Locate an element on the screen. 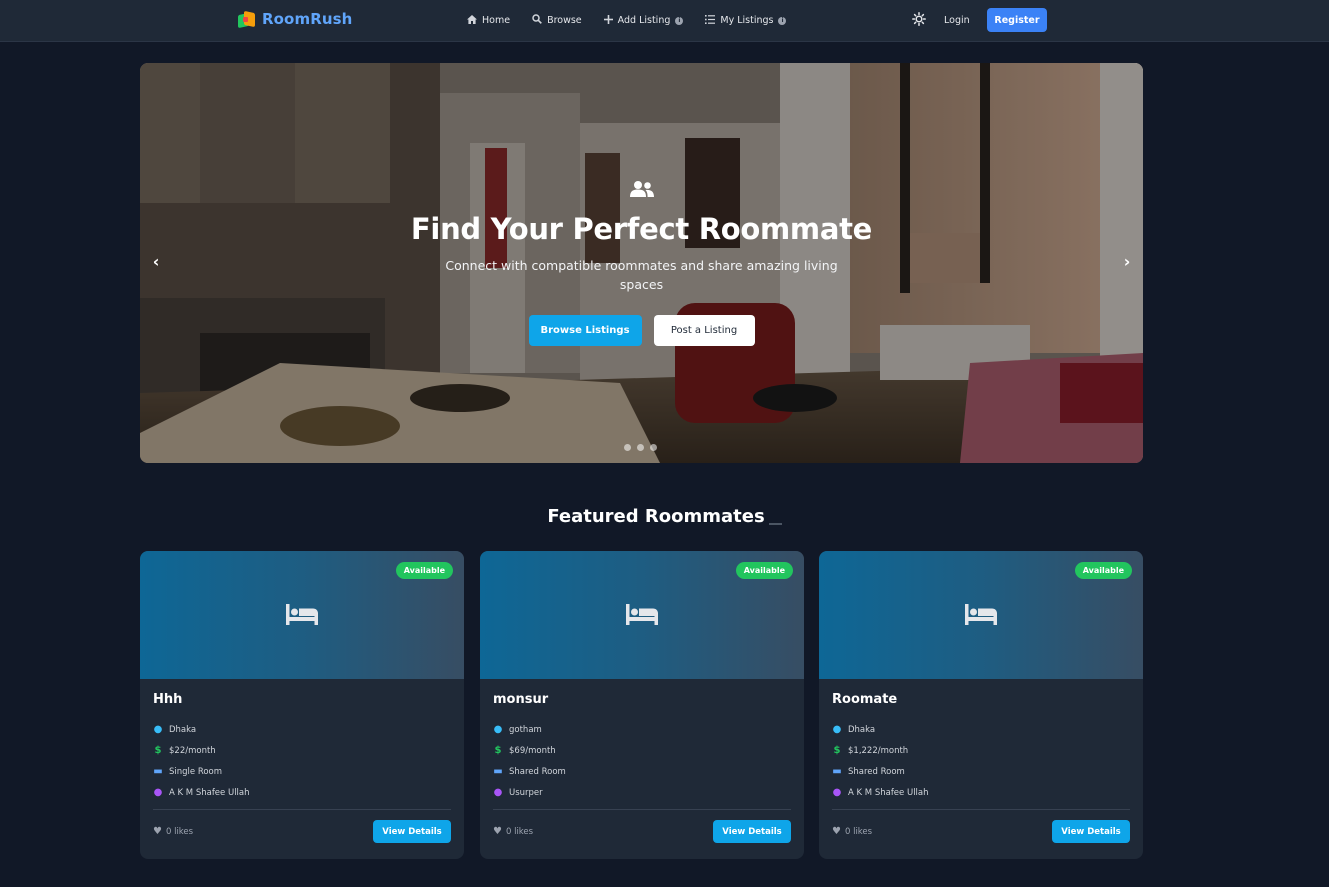 The height and width of the screenshot is (887, 1329). brand-logo-link: RoomRush is located at coordinates (295, 19).